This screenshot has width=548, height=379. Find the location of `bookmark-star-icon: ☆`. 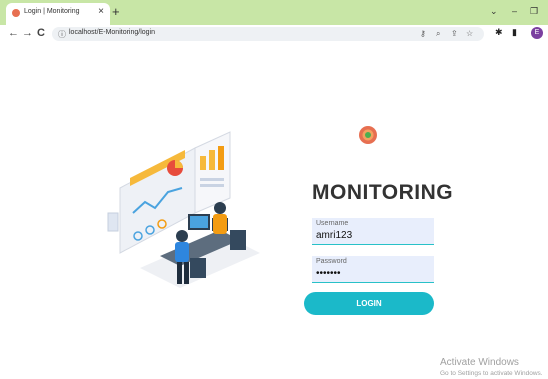

bookmark-star-icon: ☆ is located at coordinates (469, 33).